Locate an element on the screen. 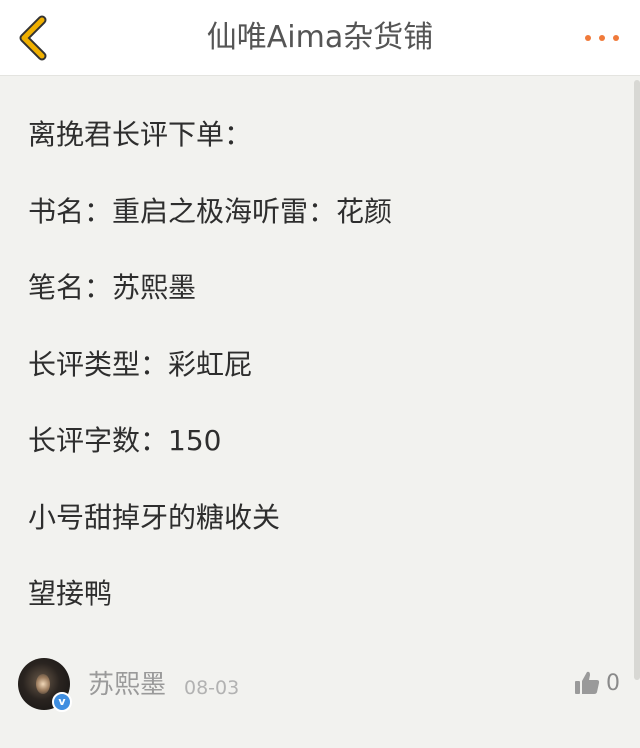 The image size is (640, 748). avatar-image is located at coordinates (43, 684).